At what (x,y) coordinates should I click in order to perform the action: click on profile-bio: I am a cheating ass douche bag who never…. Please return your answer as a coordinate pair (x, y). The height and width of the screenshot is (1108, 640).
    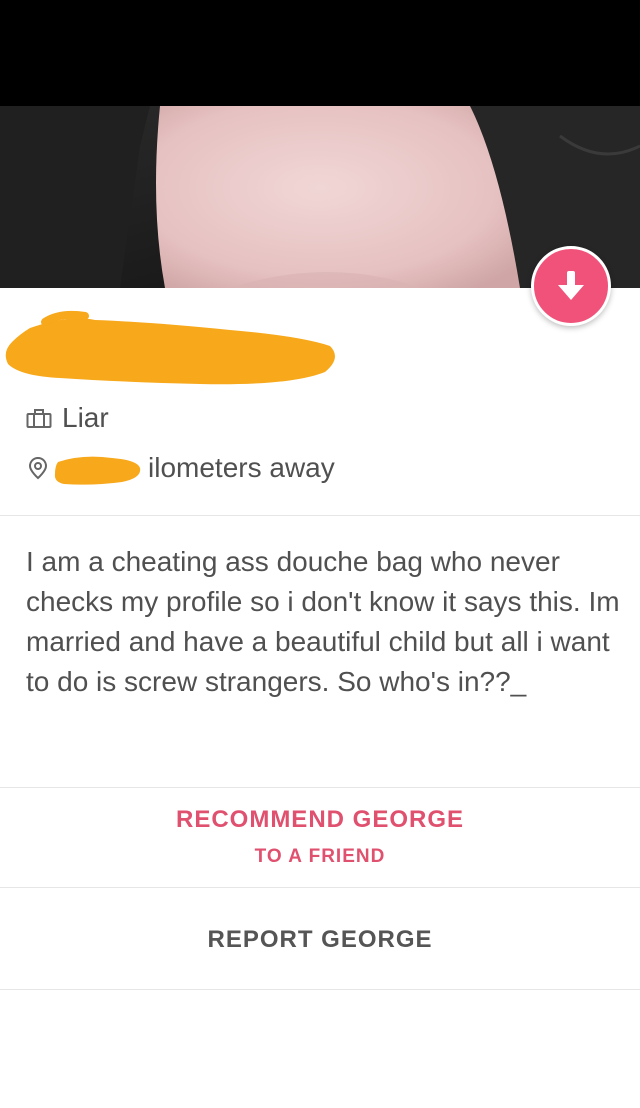
    Looking at the image, I should click on (323, 621).